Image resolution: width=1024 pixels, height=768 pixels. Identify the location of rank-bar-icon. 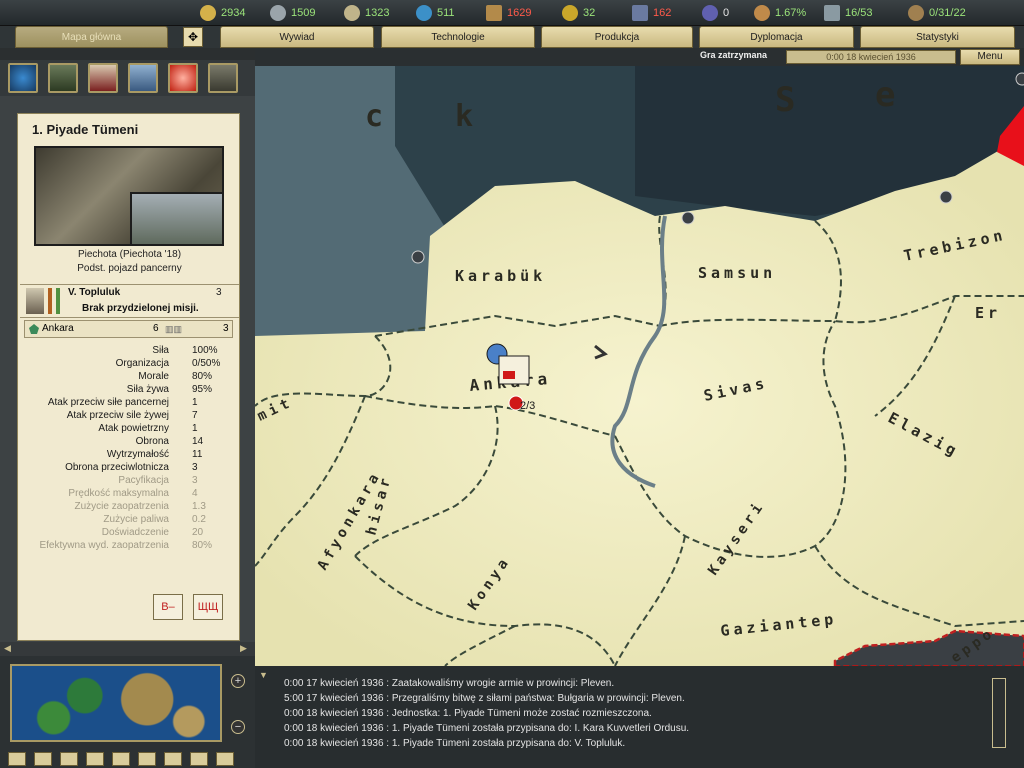
(50, 301).